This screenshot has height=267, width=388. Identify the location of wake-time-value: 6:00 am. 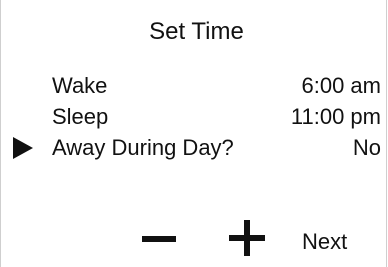
(341, 85).